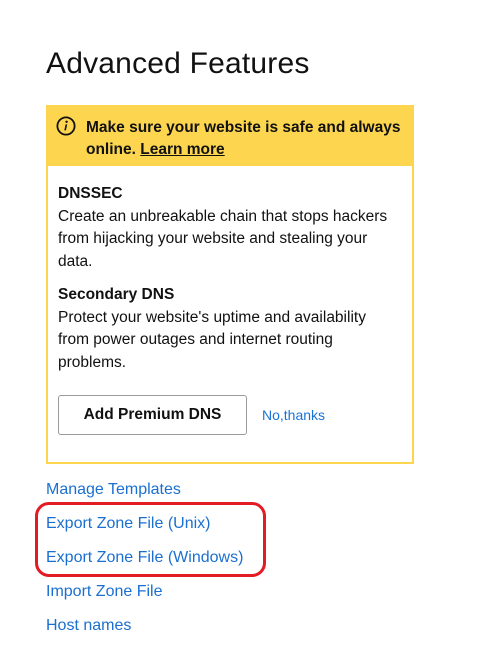  What do you see at coordinates (144, 496) in the screenshot?
I see `manage-templates-link: Manage Templates` at bounding box center [144, 496].